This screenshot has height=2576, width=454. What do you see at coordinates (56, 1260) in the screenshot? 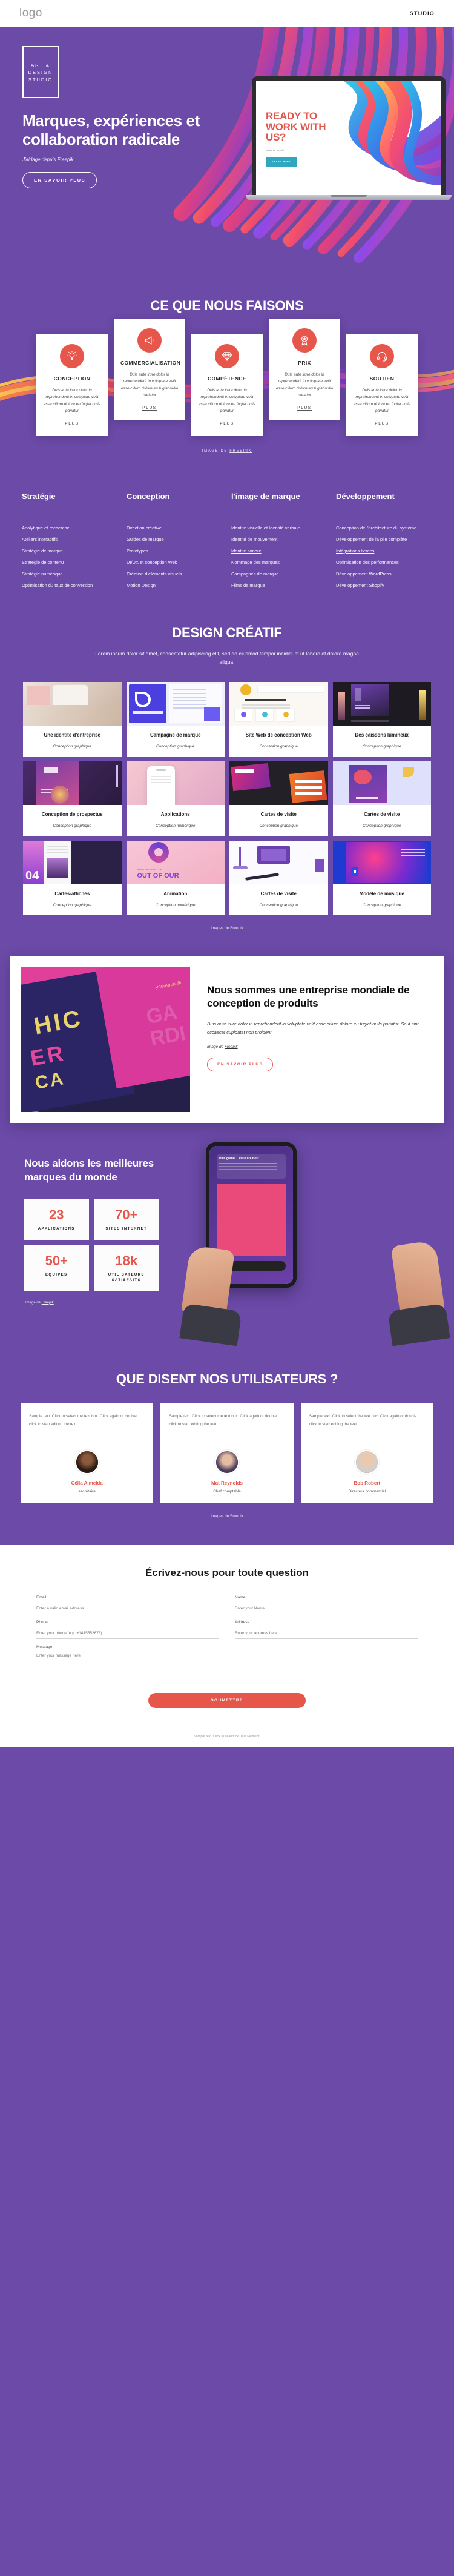
I see `stat-value: 50+` at bounding box center [56, 1260].